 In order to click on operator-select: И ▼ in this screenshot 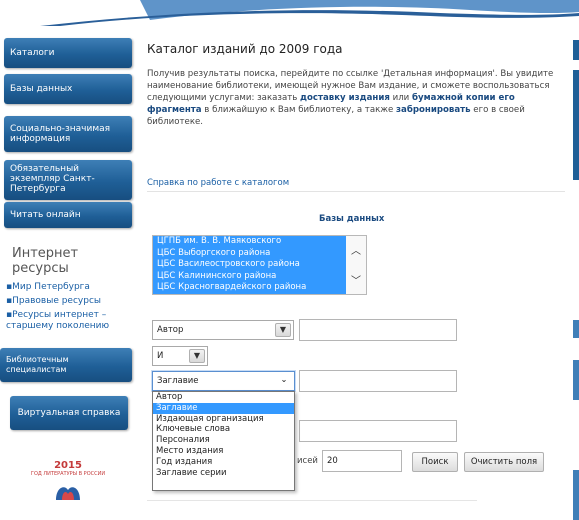, I will do `click(180, 356)`.